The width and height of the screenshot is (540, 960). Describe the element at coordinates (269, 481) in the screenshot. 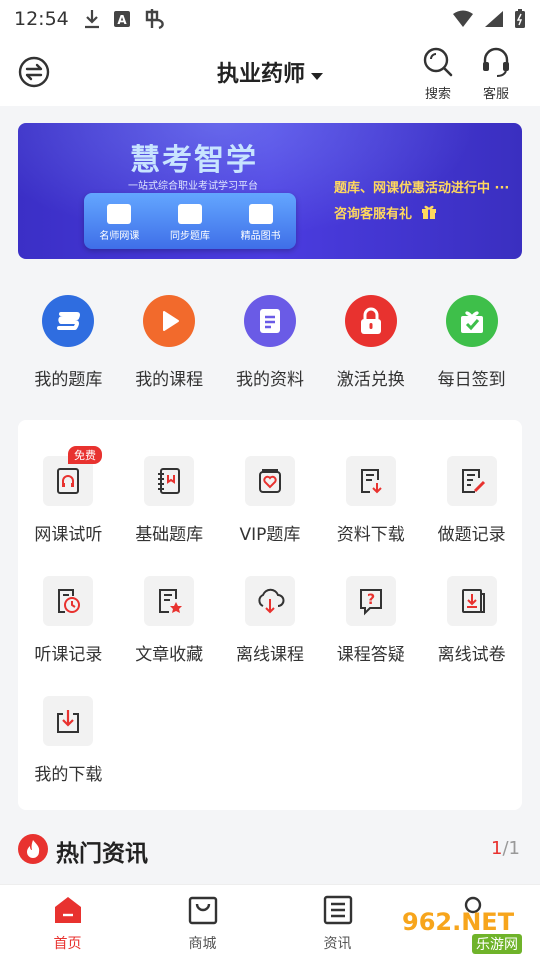

I see `vip-folder-icon` at that location.